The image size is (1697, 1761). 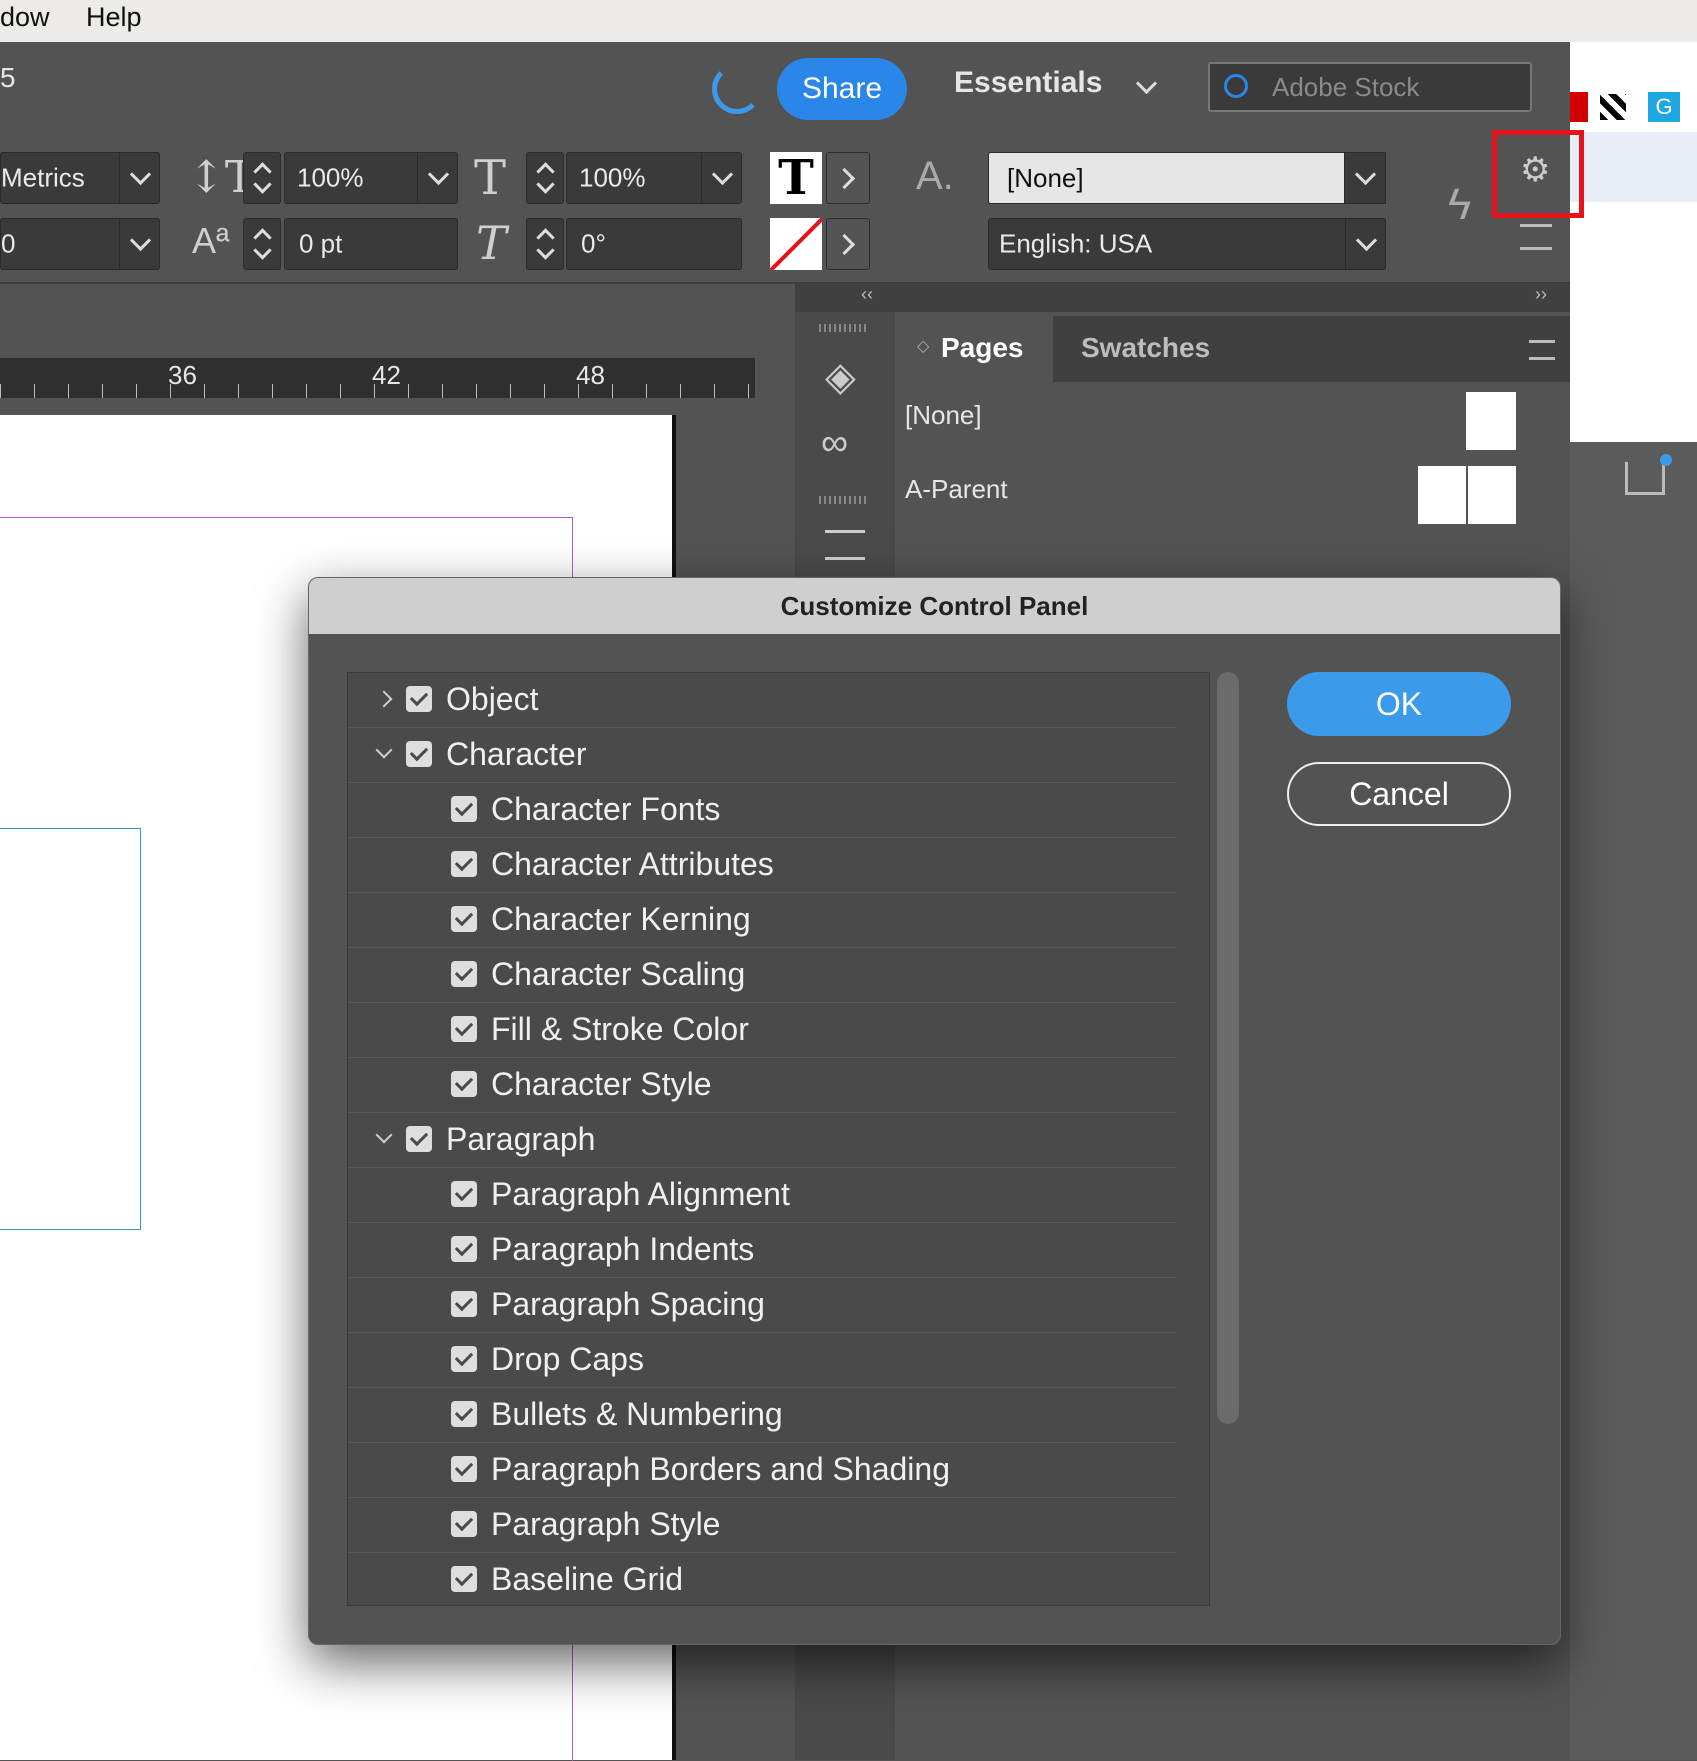 What do you see at coordinates (721, 178) in the screenshot?
I see `horizontal-scale-dropdown` at bounding box center [721, 178].